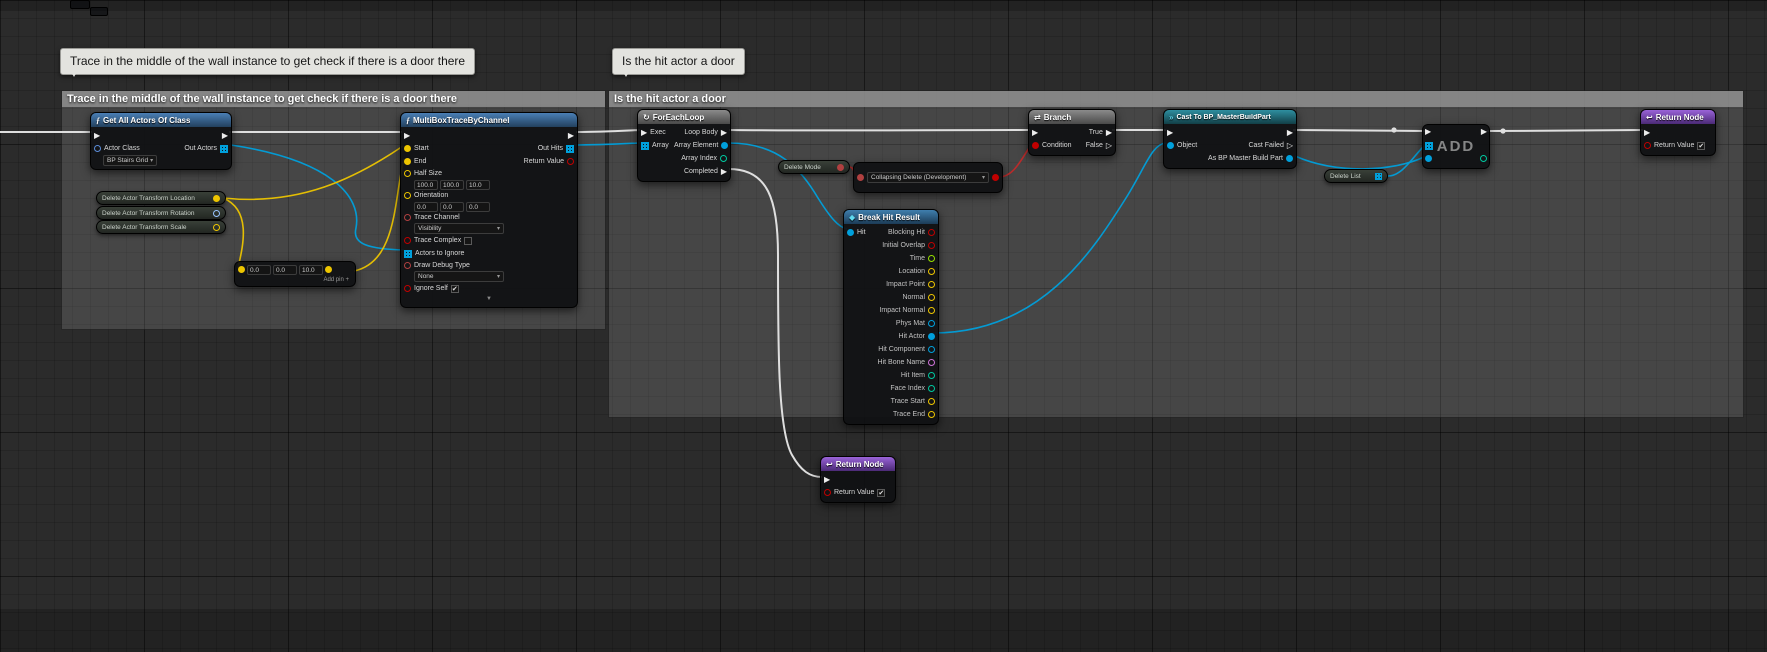 This screenshot has height=652, width=1767. What do you see at coordinates (408, 253) in the screenshot?
I see `actors-to-ignore-pin` at bounding box center [408, 253].